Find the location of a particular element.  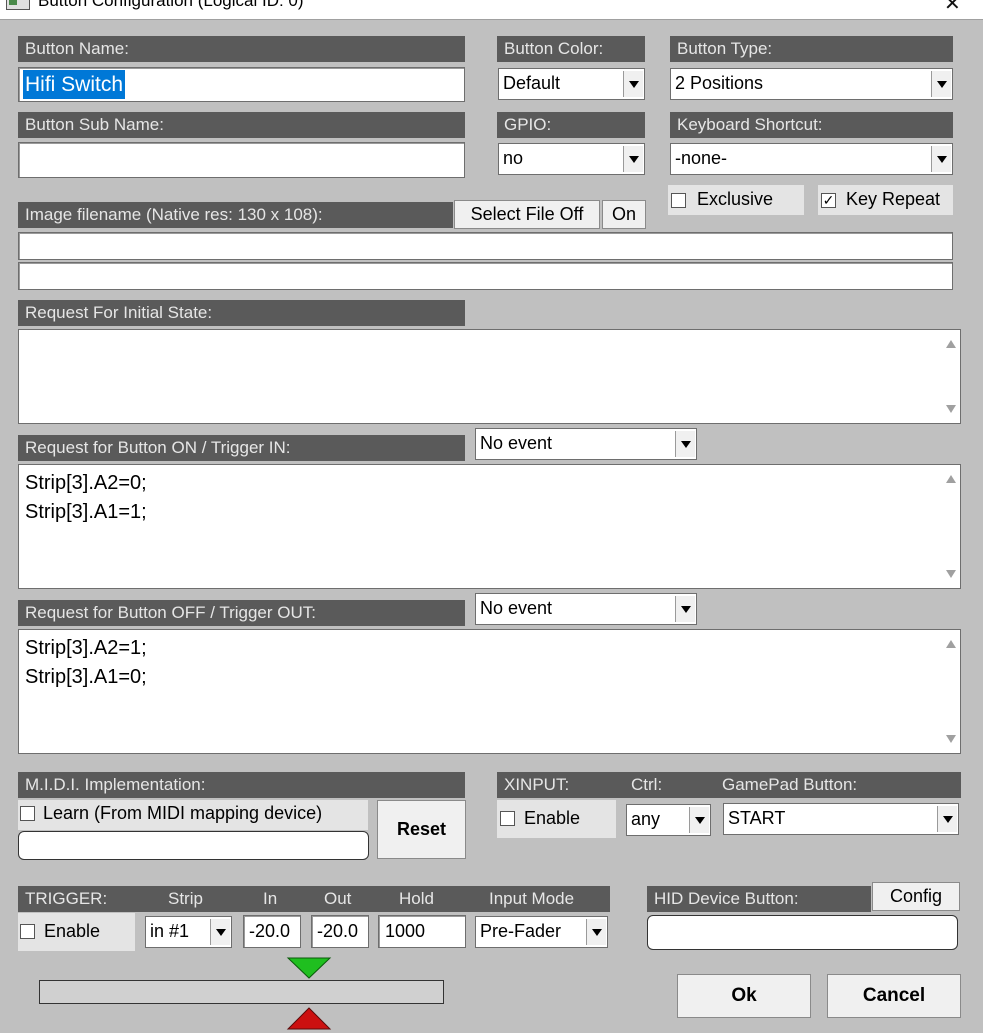

button-on-event-value: No event is located at coordinates (516, 443).